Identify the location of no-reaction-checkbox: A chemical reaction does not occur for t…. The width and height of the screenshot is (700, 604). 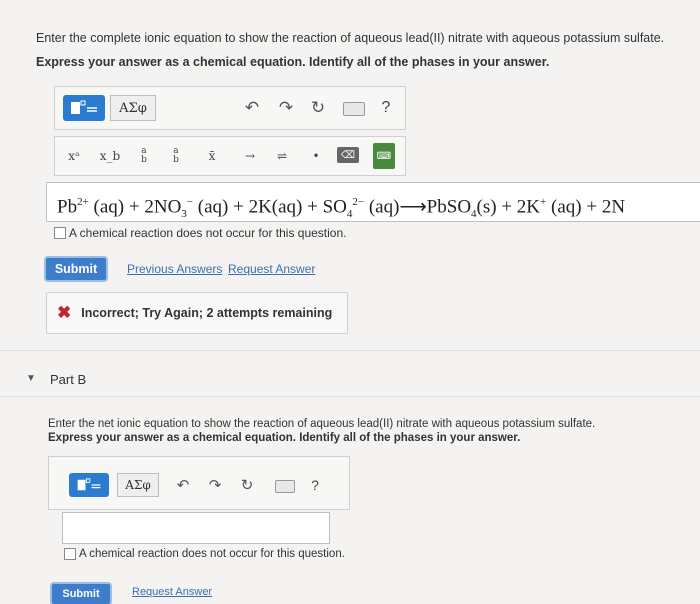
(200, 233).